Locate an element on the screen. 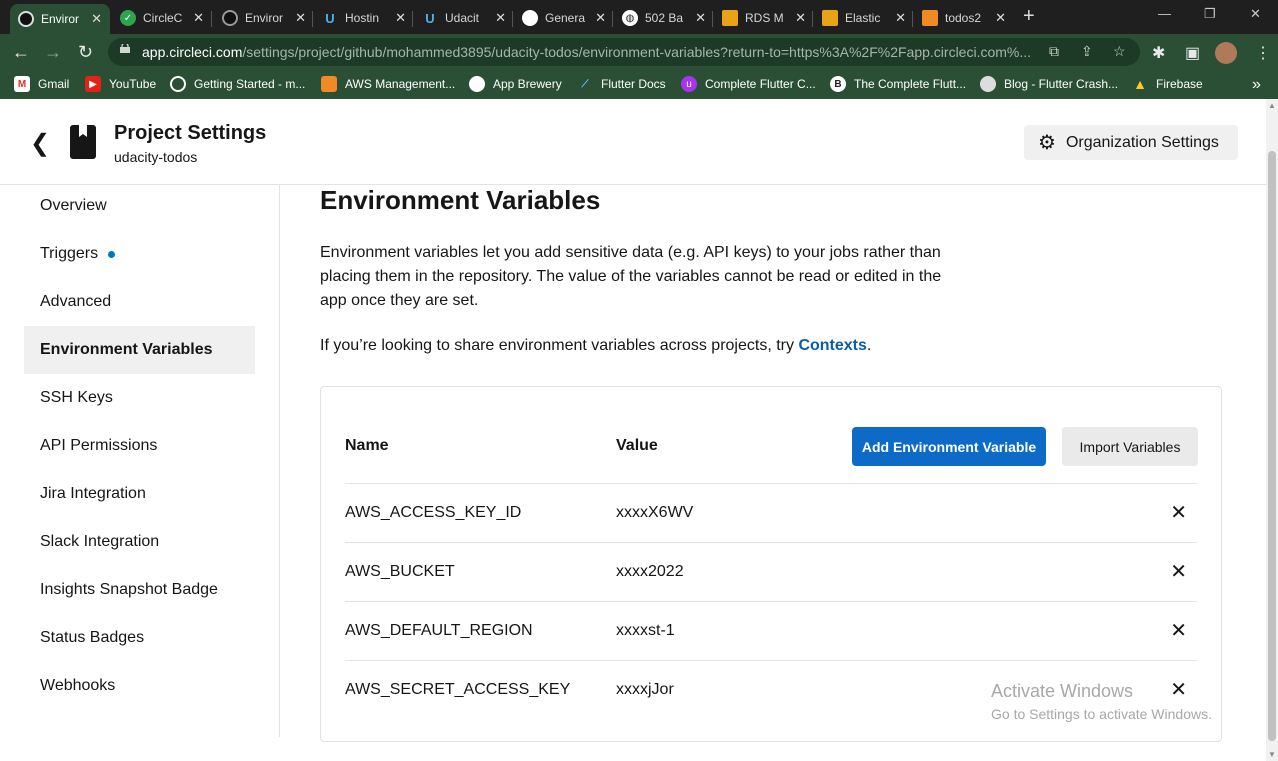 The width and height of the screenshot is (1278, 761). extensions-icon: ✱ is located at coordinates (1158, 53).